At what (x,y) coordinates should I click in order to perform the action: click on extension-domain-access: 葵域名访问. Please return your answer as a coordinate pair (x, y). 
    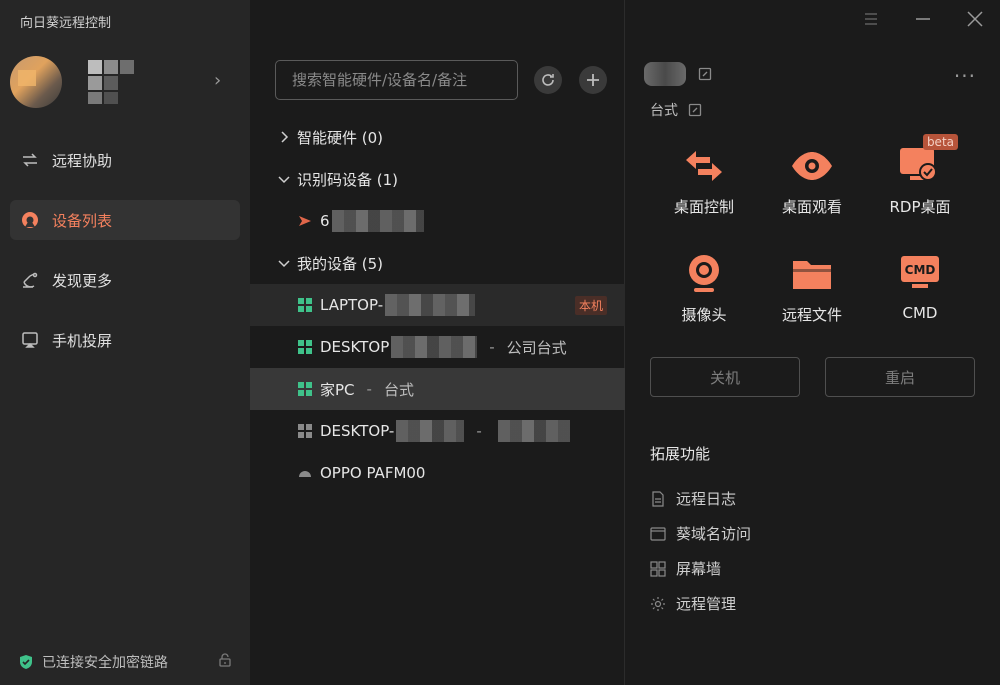
    Looking at the image, I should click on (700, 533).